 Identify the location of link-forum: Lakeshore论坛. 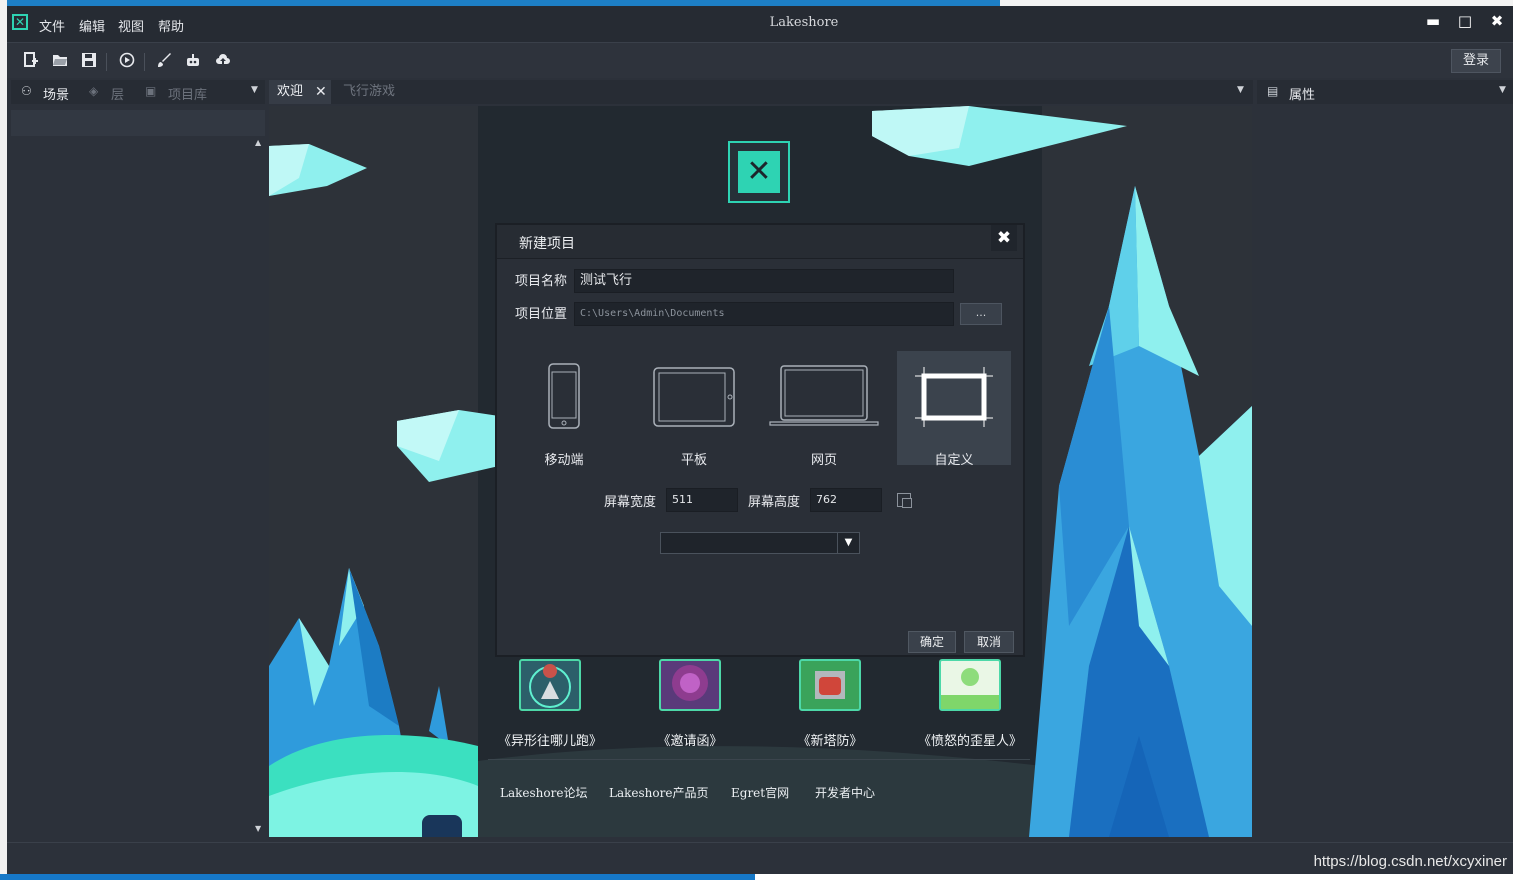
(543, 792).